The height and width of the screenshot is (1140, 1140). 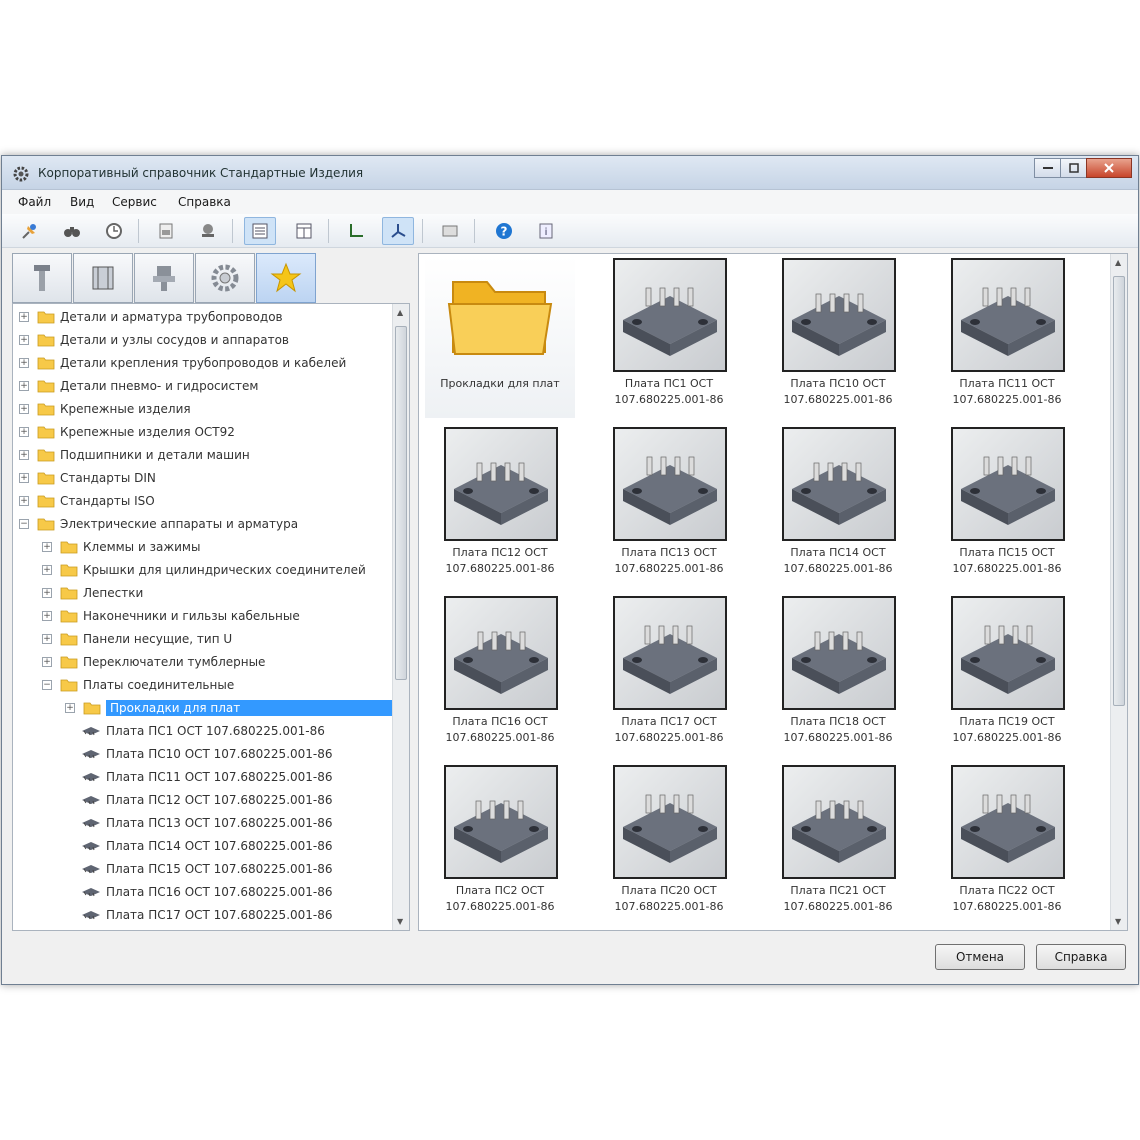 What do you see at coordinates (205, 731) in the screenshot?
I see `tree-item: Плата ПС1 ОСТ 107.680225.001-86` at bounding box center [205, 731].